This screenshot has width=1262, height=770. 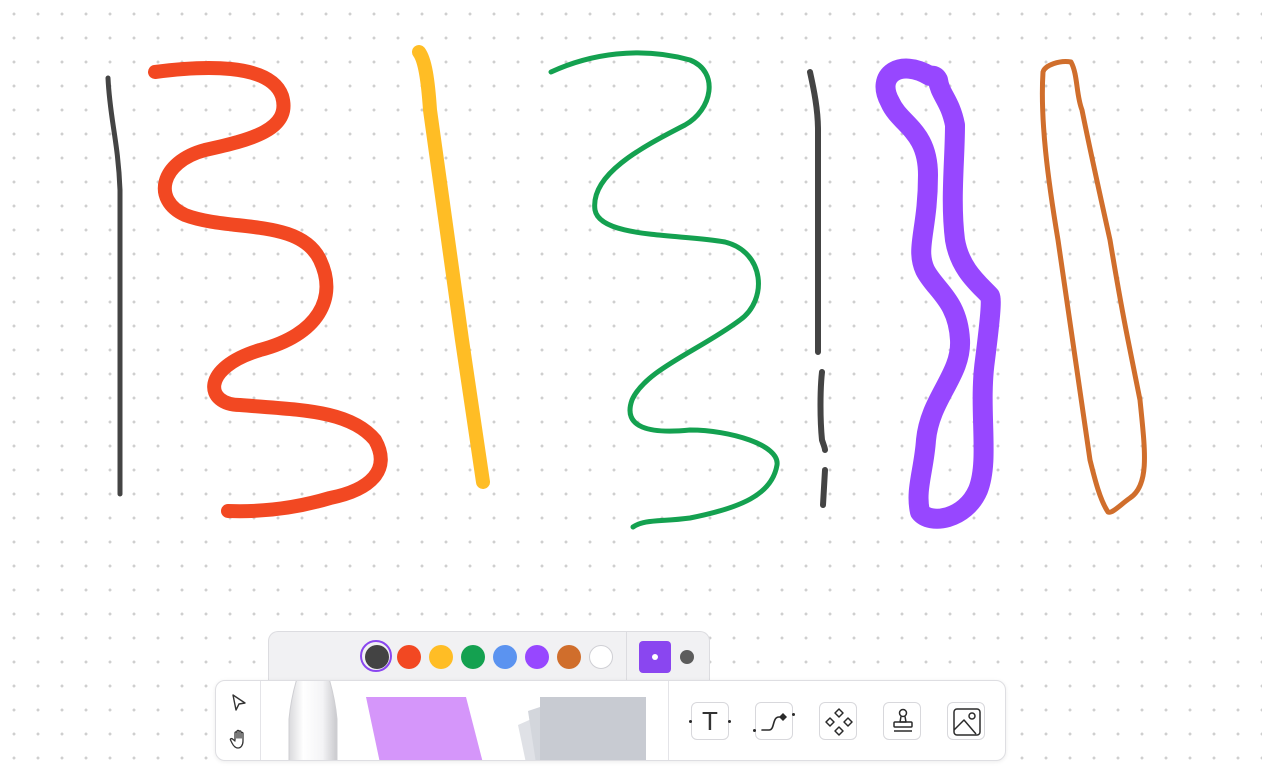 I want to click on stroke-red-wave, so click(x=268, y=290).